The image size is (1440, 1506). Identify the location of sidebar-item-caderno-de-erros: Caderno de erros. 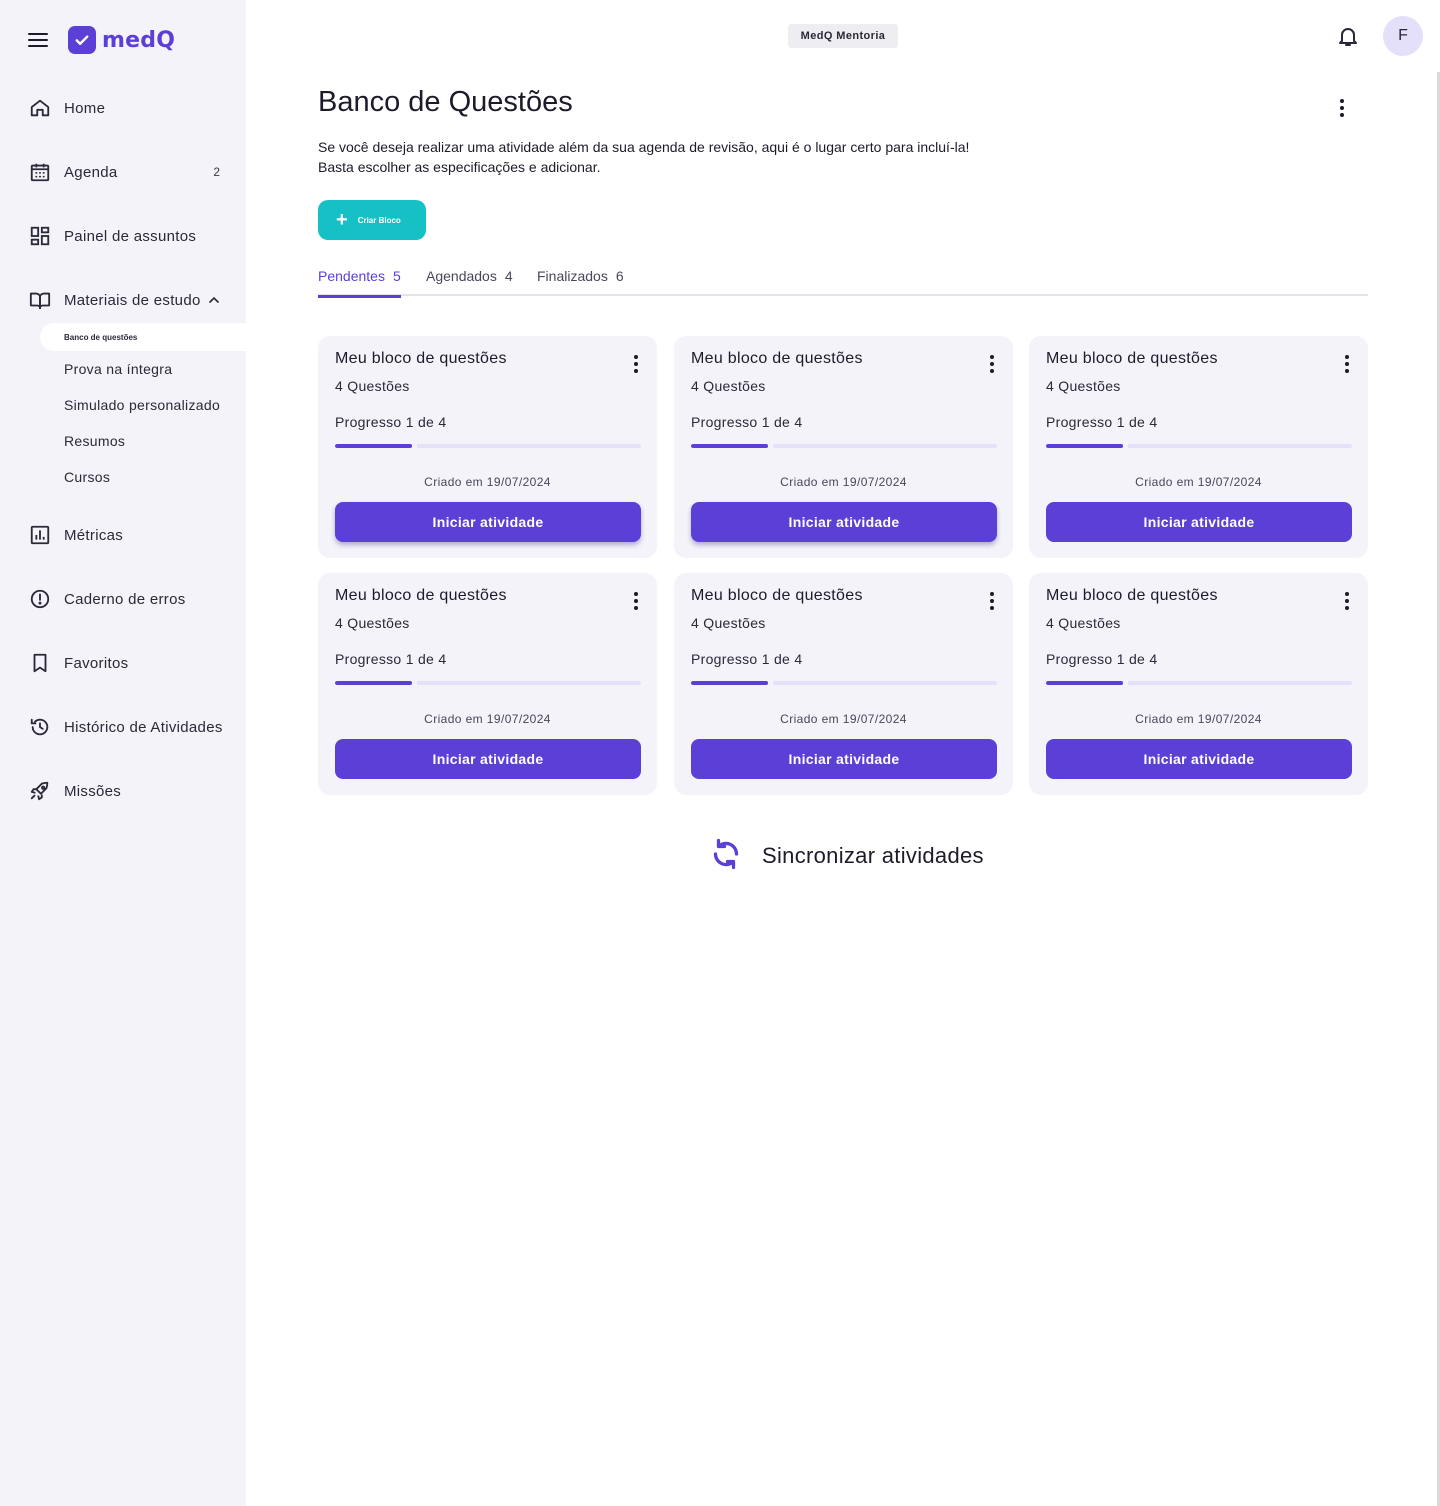
(126, 599).